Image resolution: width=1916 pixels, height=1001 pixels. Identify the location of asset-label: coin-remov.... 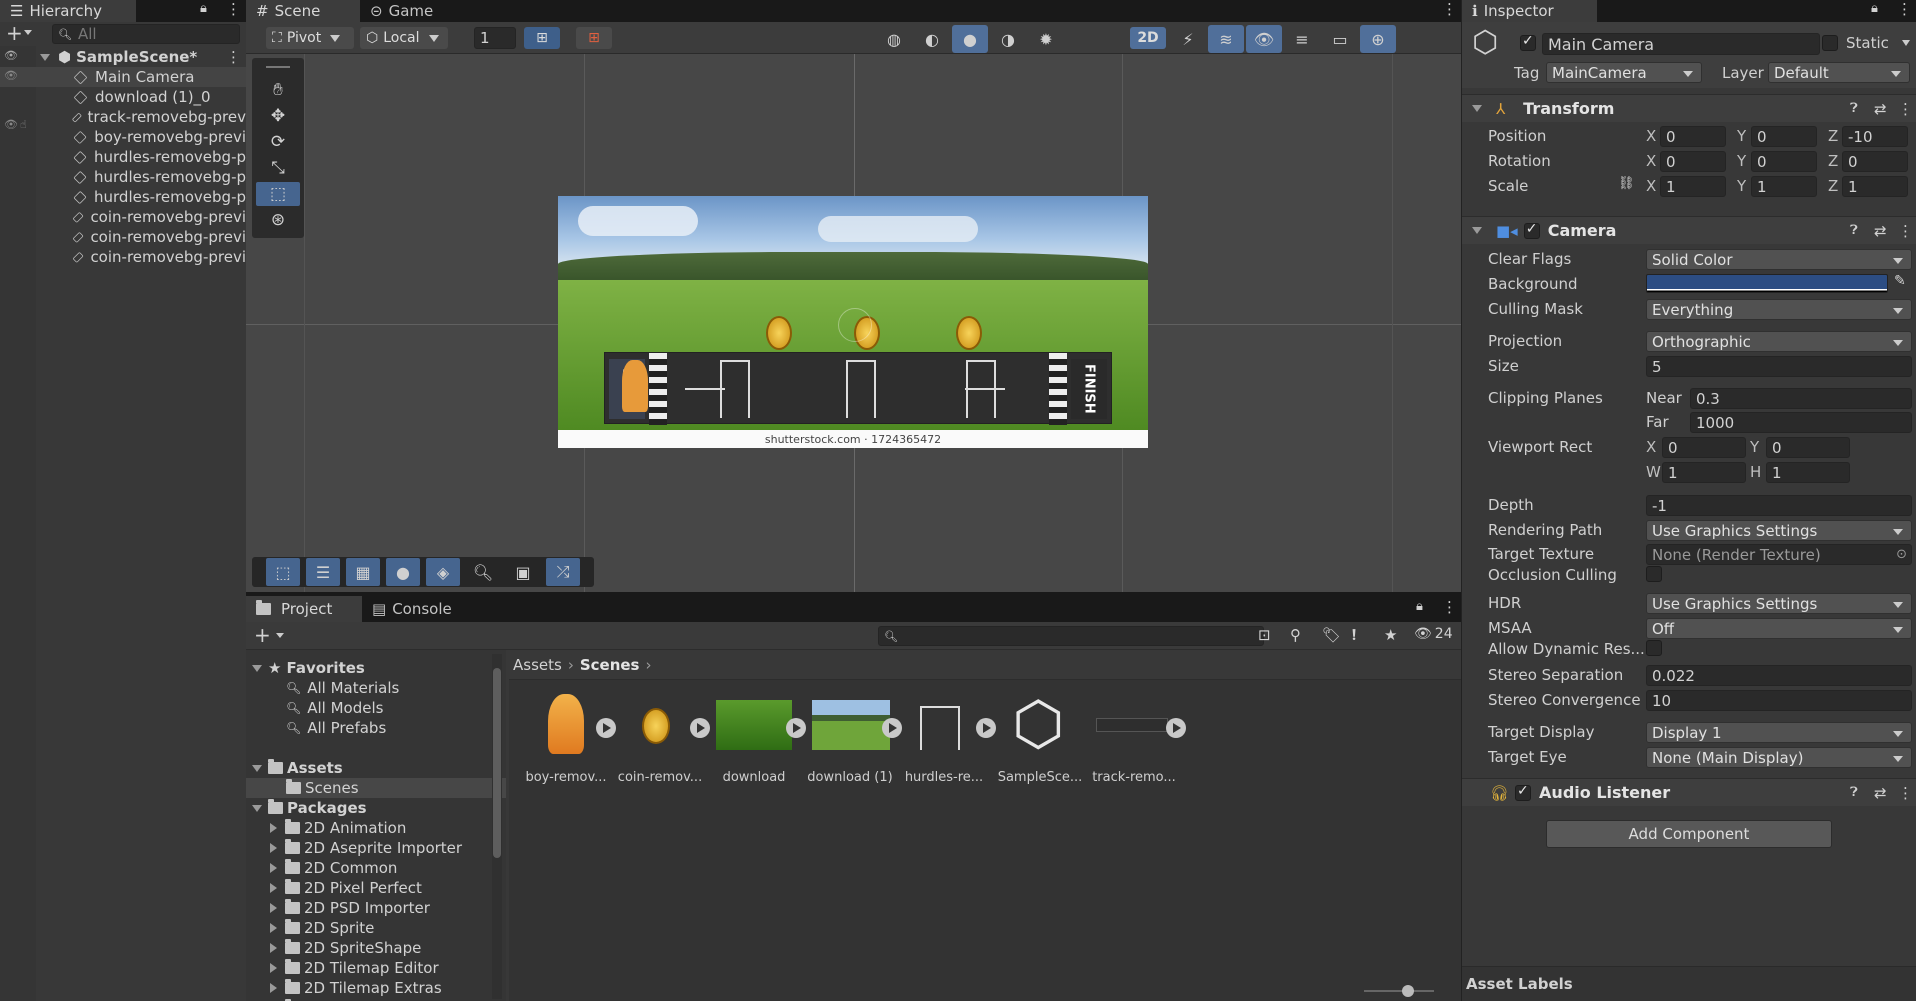
(660, 777).